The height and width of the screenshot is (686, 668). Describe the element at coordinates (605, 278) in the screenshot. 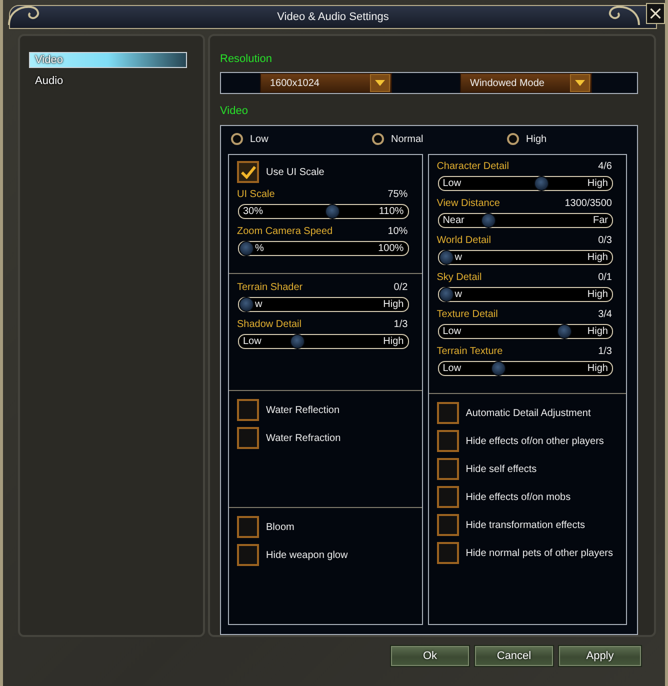

I see `setting-value: 0/1` at that location.